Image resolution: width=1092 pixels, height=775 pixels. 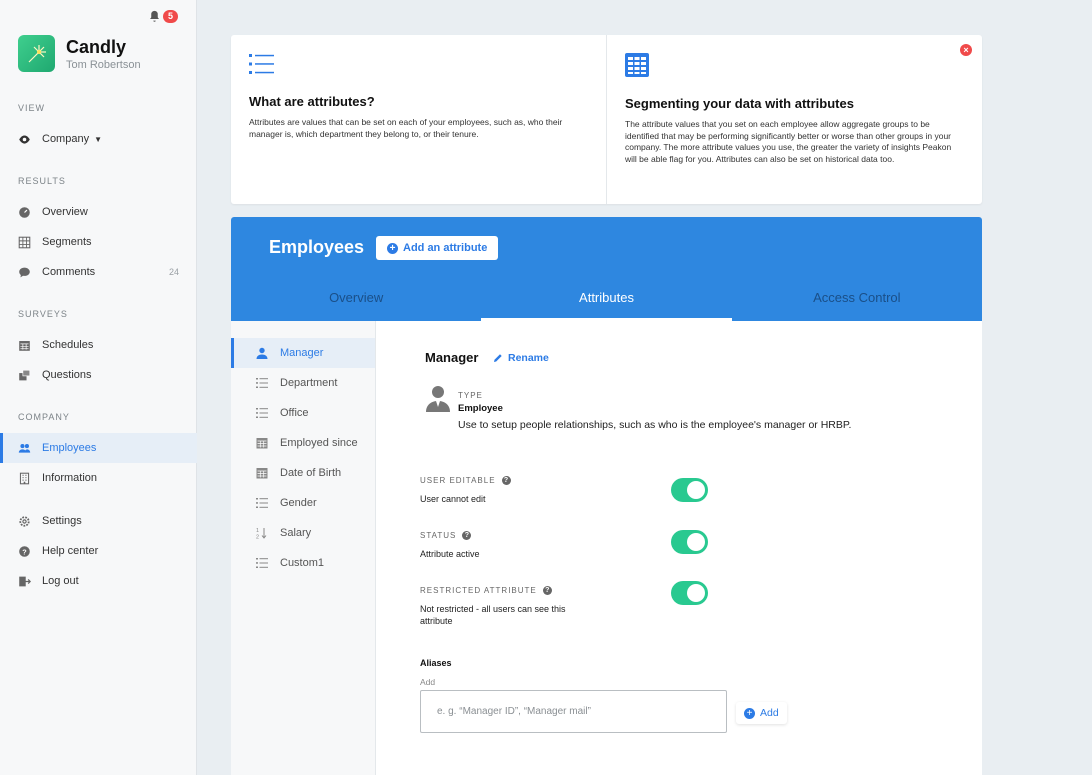 What do you see at coordinates (171, 16) in the screenshot?
I see `notification-badge: 5` at bounding box center [171, 16].